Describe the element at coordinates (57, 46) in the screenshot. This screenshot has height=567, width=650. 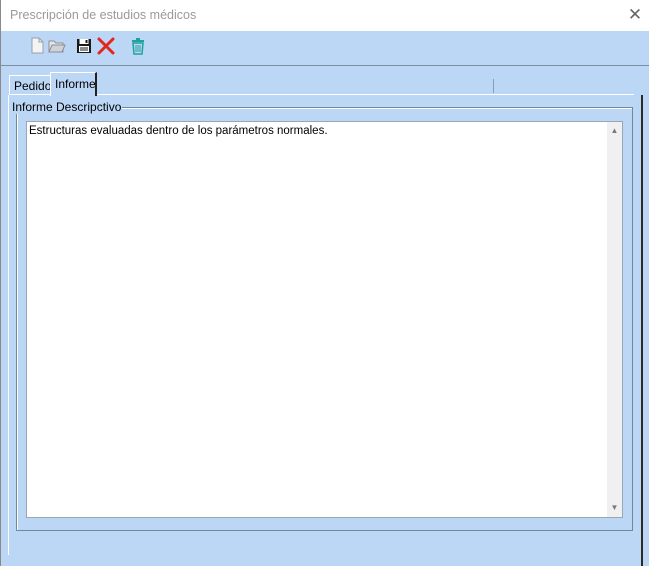
I see `open-folder-icon` at that location.